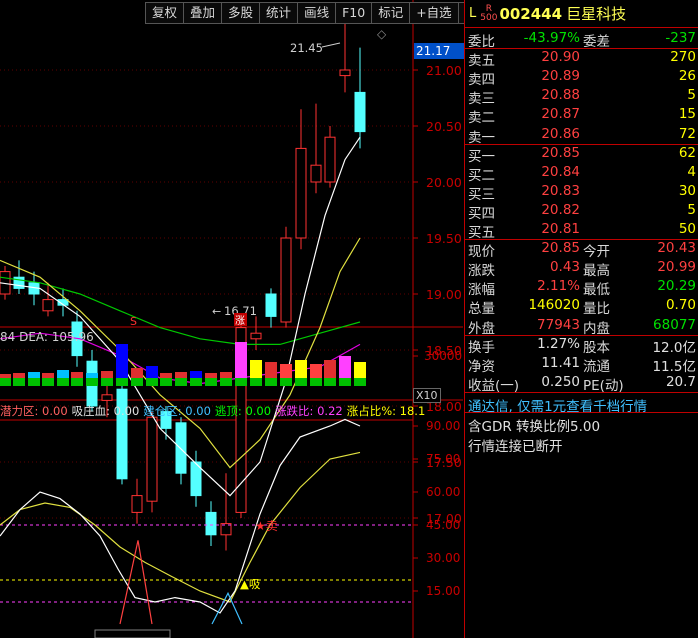 This screenshot has width=698, height=638. What do you see at coordinates (558, 343) in the screenshot?
I see `info-value: 1.27%` at bounding box center [558, 343].